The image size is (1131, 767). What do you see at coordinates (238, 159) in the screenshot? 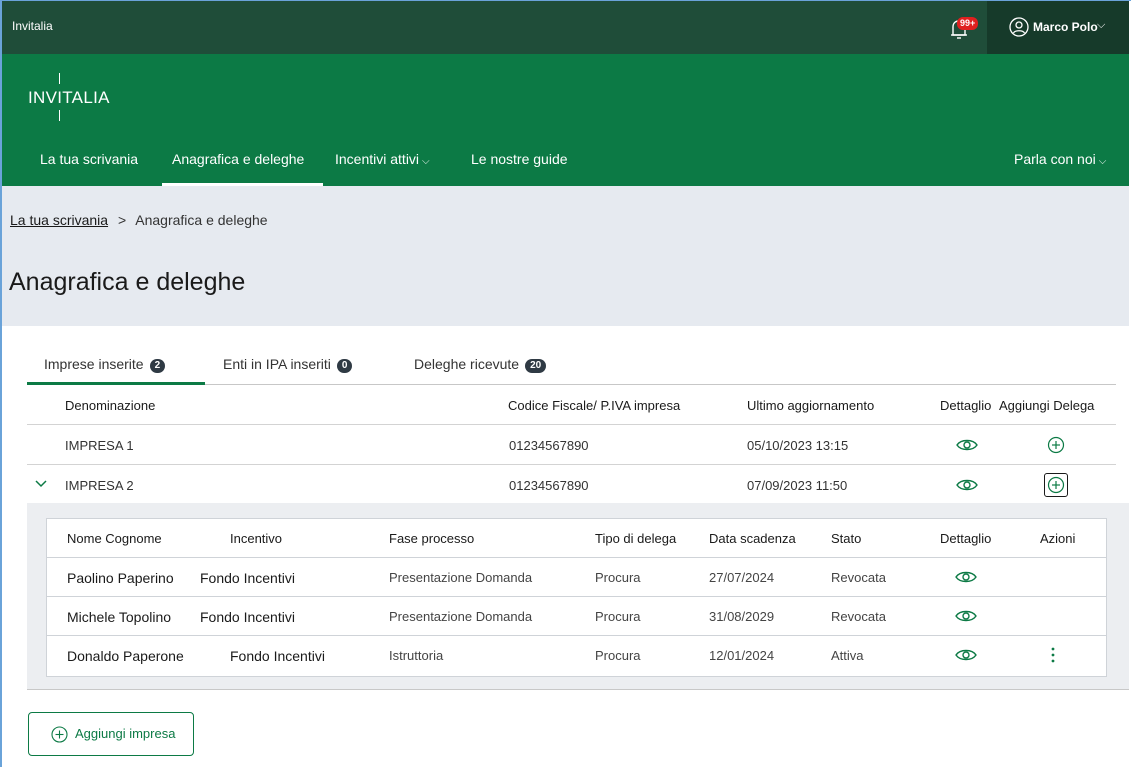
I see `nav-label: Anagrafica e deleghe` at bounding box center [238, 159].